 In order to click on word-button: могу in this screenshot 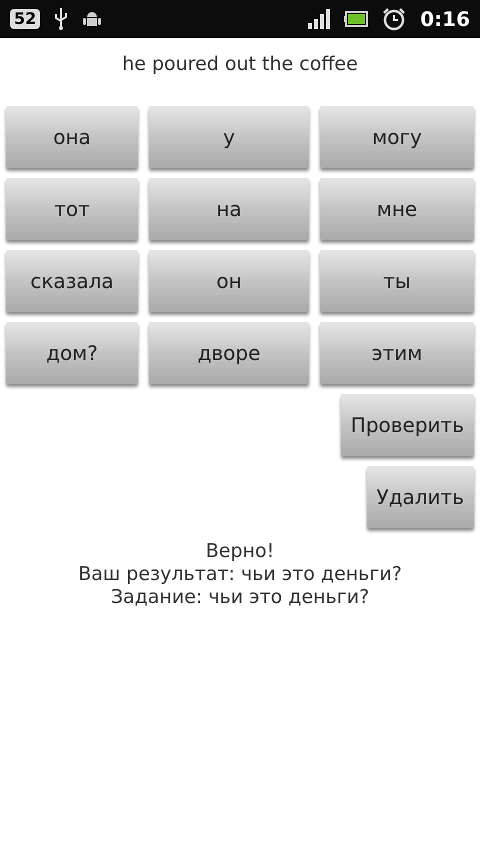, I will do `click(397, 137)`.